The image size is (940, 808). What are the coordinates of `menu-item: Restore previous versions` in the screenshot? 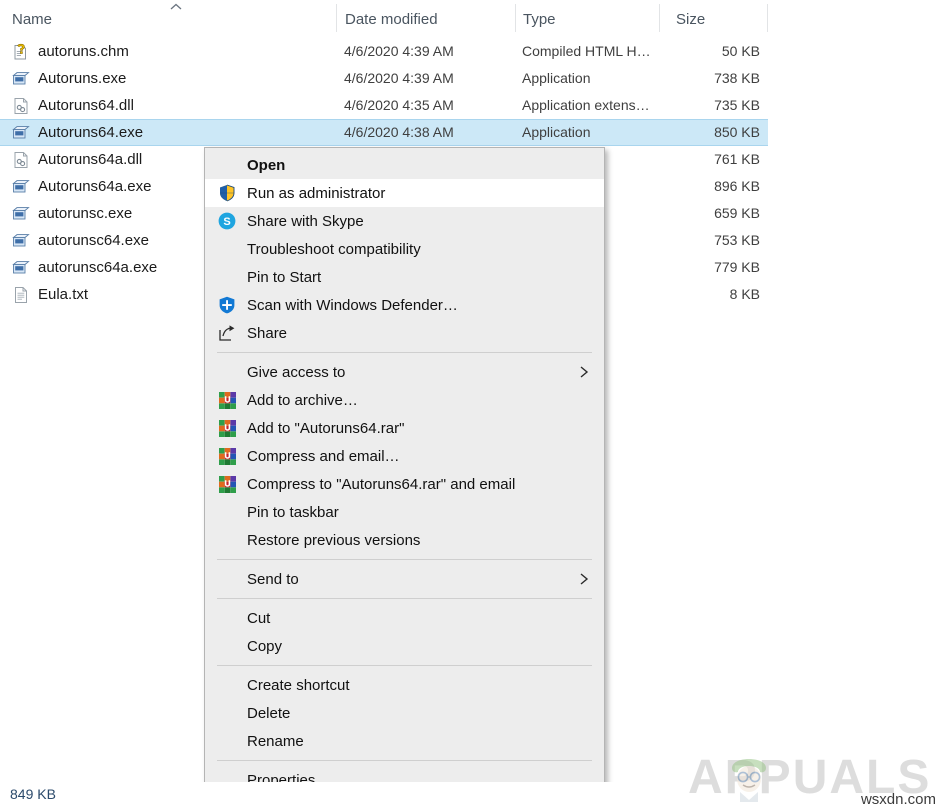 It's located at (404, 540).